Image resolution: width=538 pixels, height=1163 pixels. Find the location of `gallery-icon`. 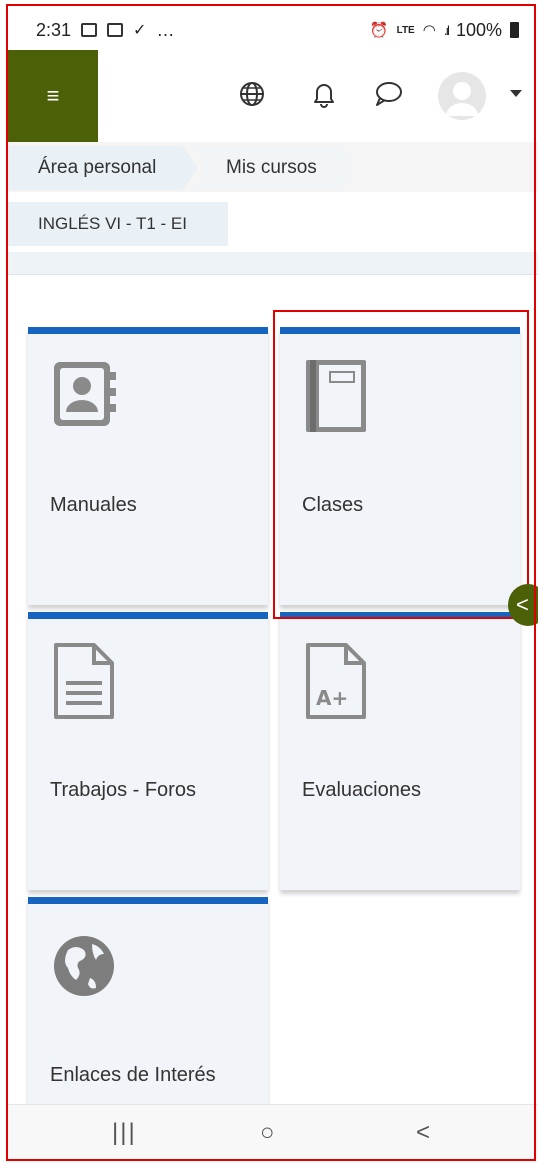

gallery-icon is located at coordinates (89, 30).